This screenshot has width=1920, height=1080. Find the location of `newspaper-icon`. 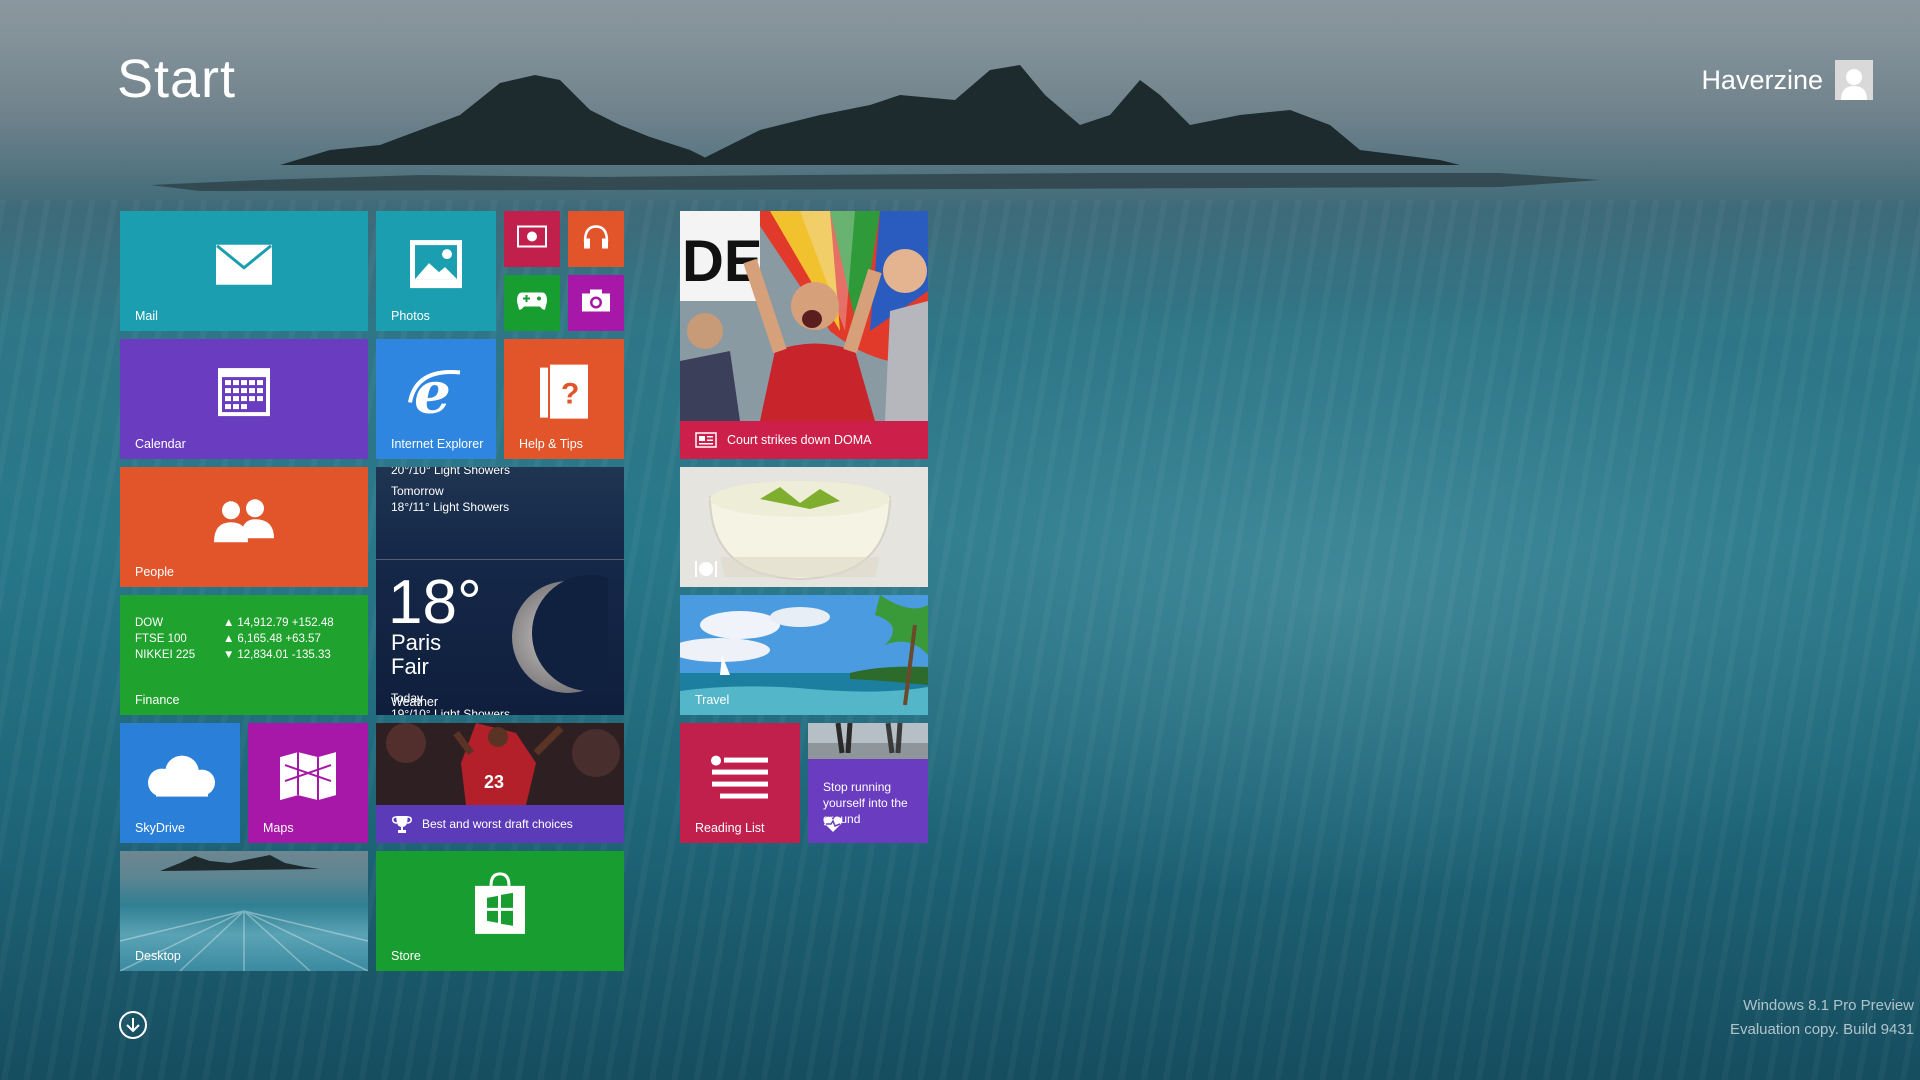

newspaper-icon is located at coordinates (706, 440).